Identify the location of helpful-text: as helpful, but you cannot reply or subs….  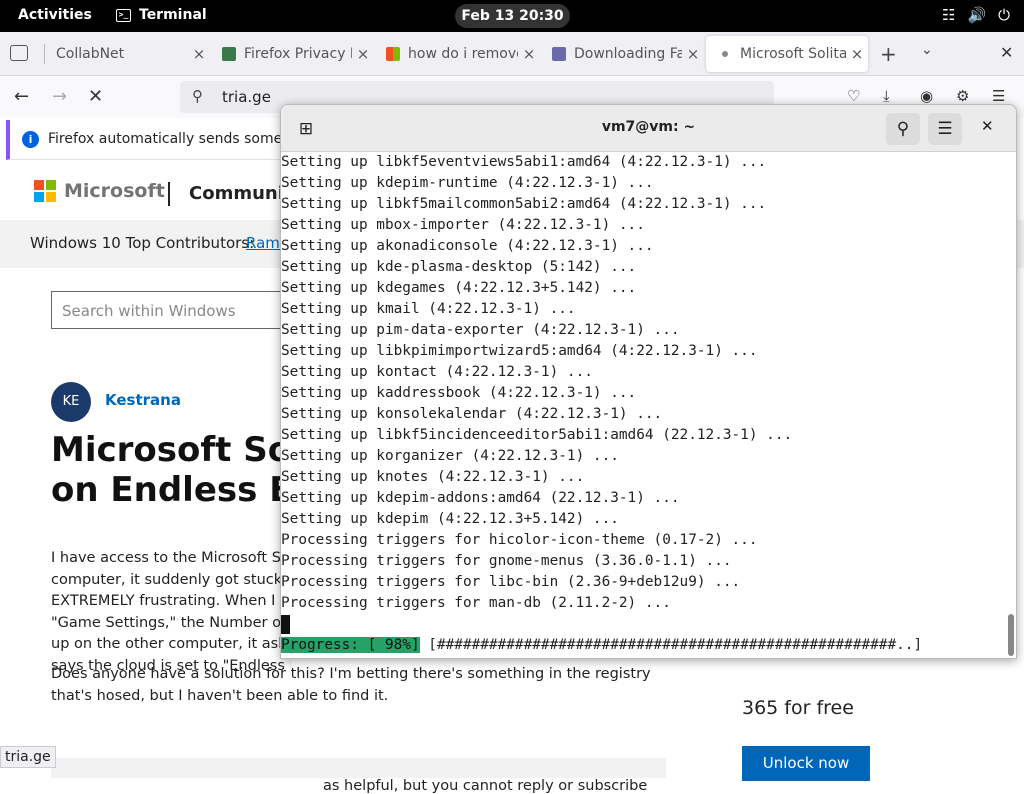
(485, 786).